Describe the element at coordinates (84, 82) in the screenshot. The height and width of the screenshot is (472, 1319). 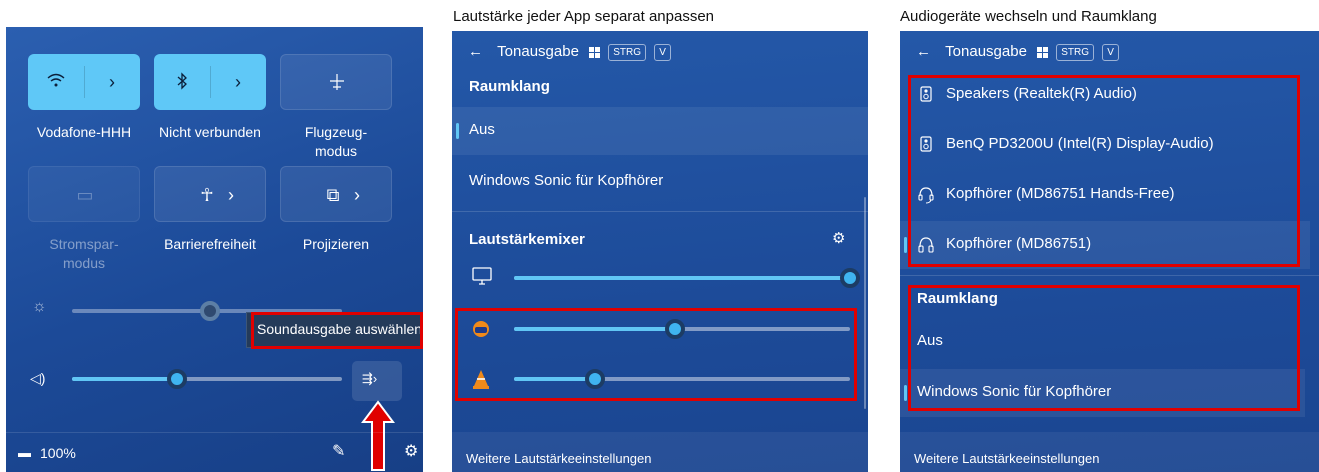
I see `wifi-tile: ›` at that location.